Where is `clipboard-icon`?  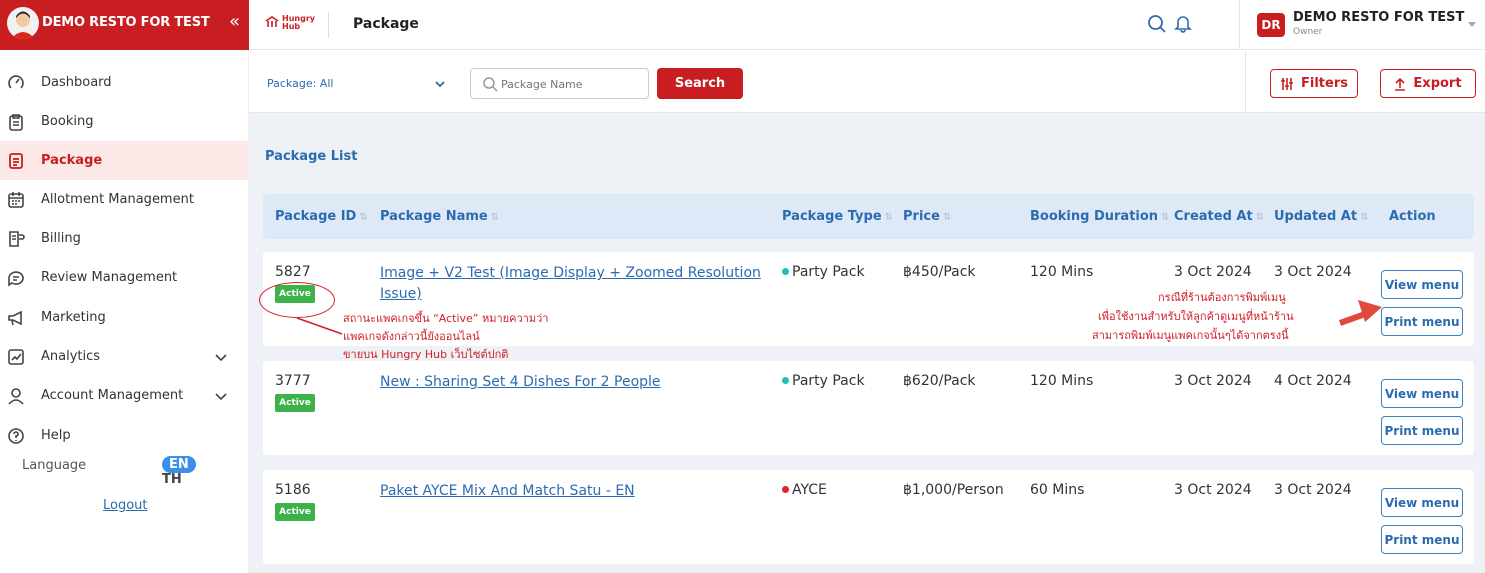 clipboard-icon is located at coordinates (16, 122).